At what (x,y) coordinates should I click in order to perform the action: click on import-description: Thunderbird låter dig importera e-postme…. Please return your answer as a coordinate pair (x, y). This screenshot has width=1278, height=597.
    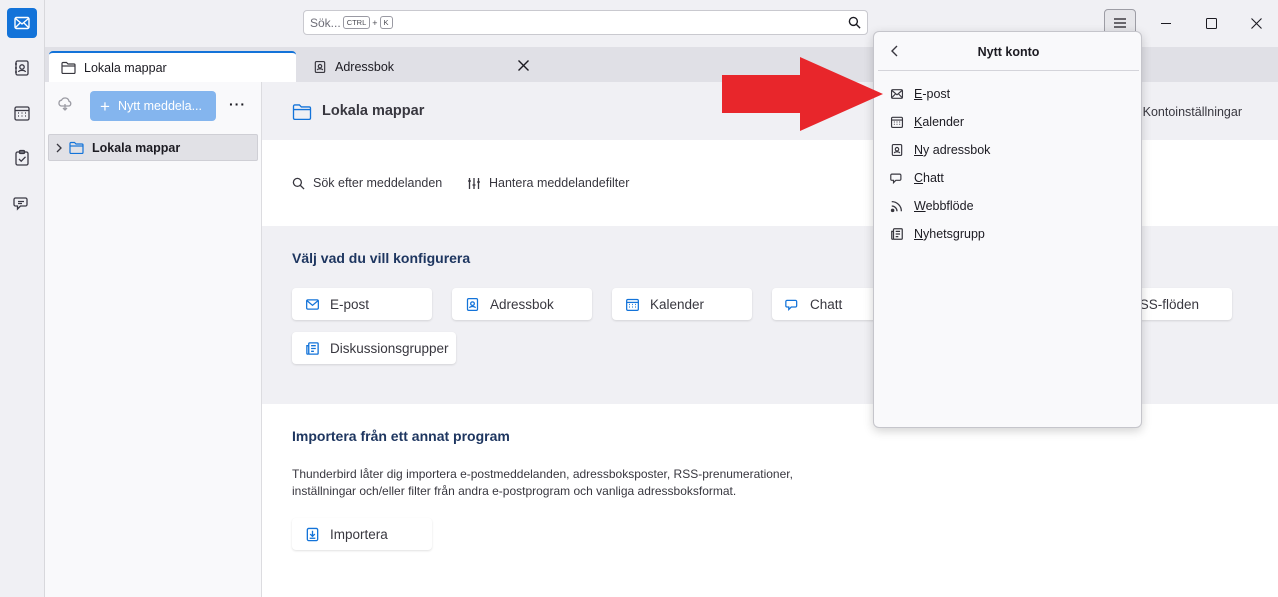
    Looking at the image, I should click on (542, 482).